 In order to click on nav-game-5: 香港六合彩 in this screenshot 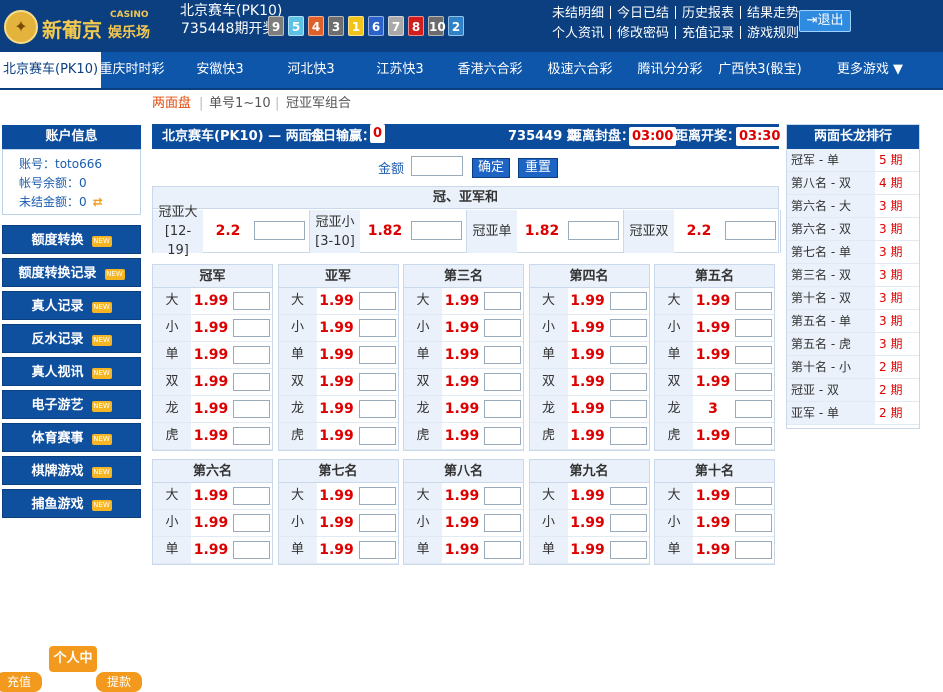, I will do `click(489, 70)`.